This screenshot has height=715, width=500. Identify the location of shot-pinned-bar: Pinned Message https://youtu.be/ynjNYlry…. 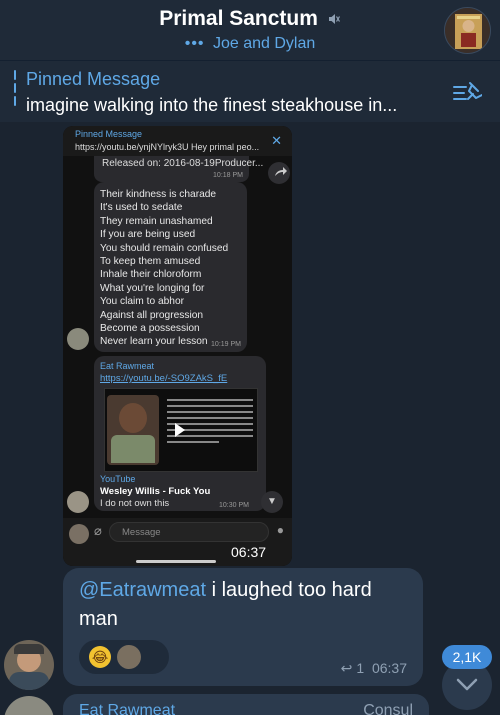
(177, 141).